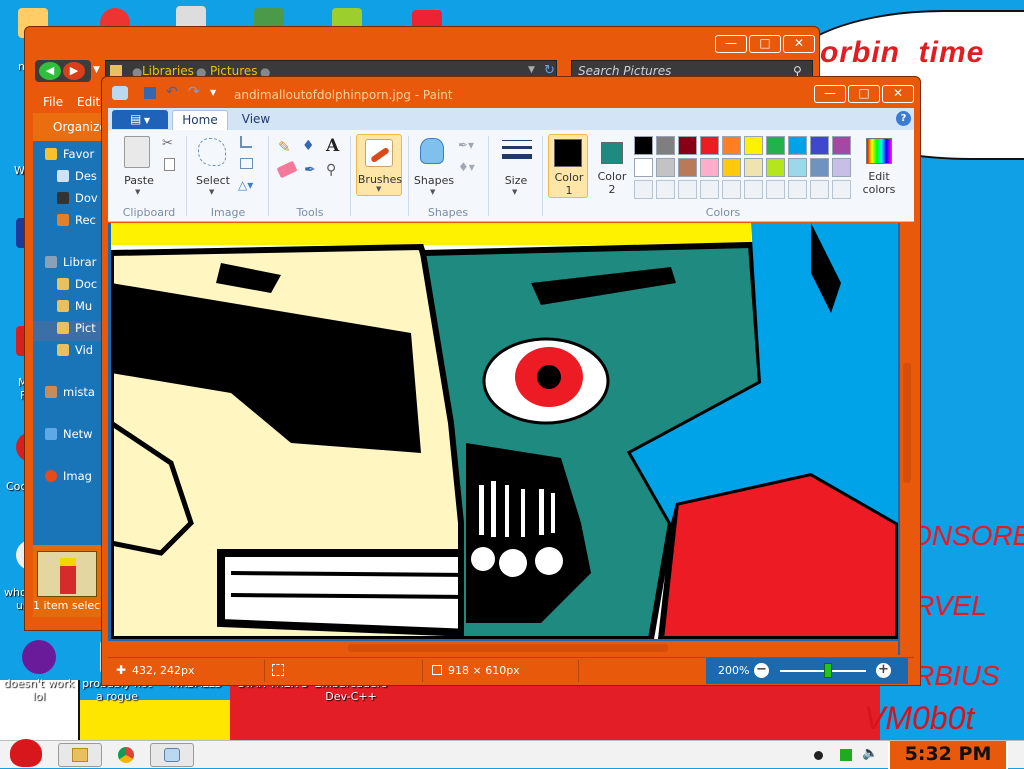  Describe the element at coordinates (74, 71) in the screenshot. I see `forward-button: ▶` at that location.